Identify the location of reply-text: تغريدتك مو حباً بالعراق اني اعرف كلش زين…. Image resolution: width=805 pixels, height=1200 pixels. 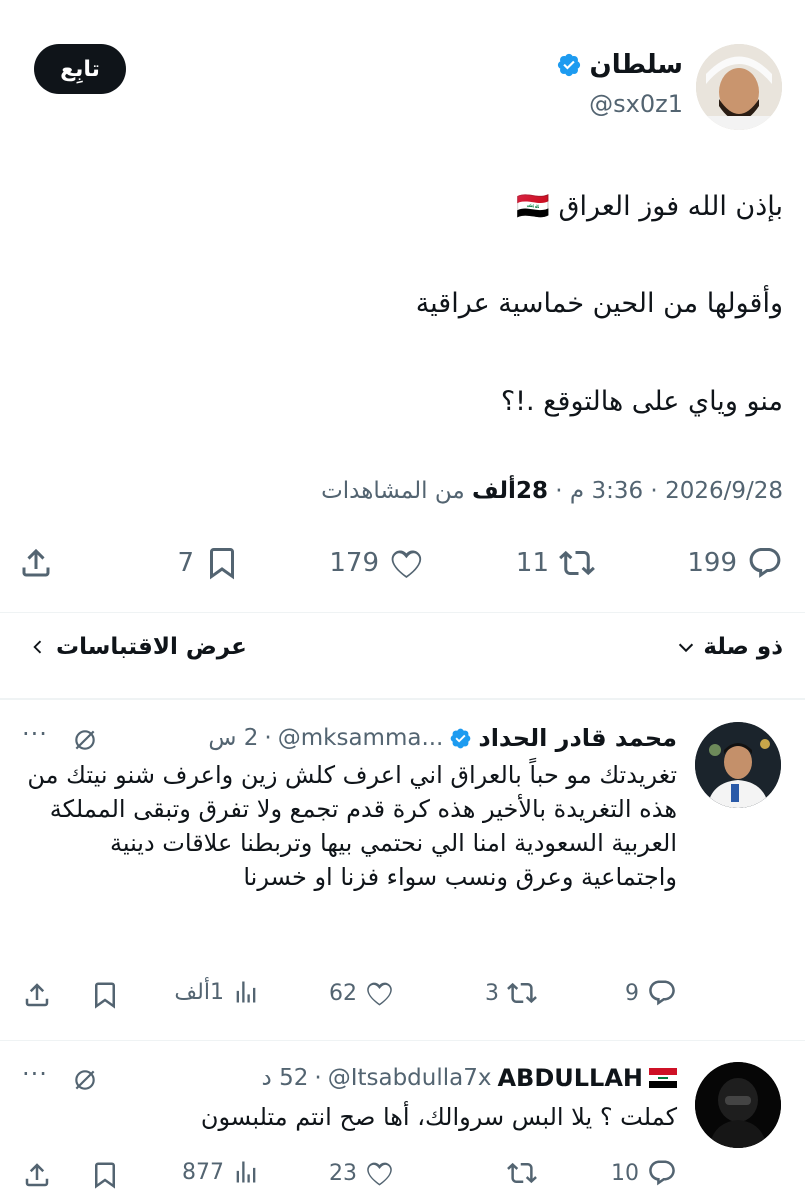
(352, 826).